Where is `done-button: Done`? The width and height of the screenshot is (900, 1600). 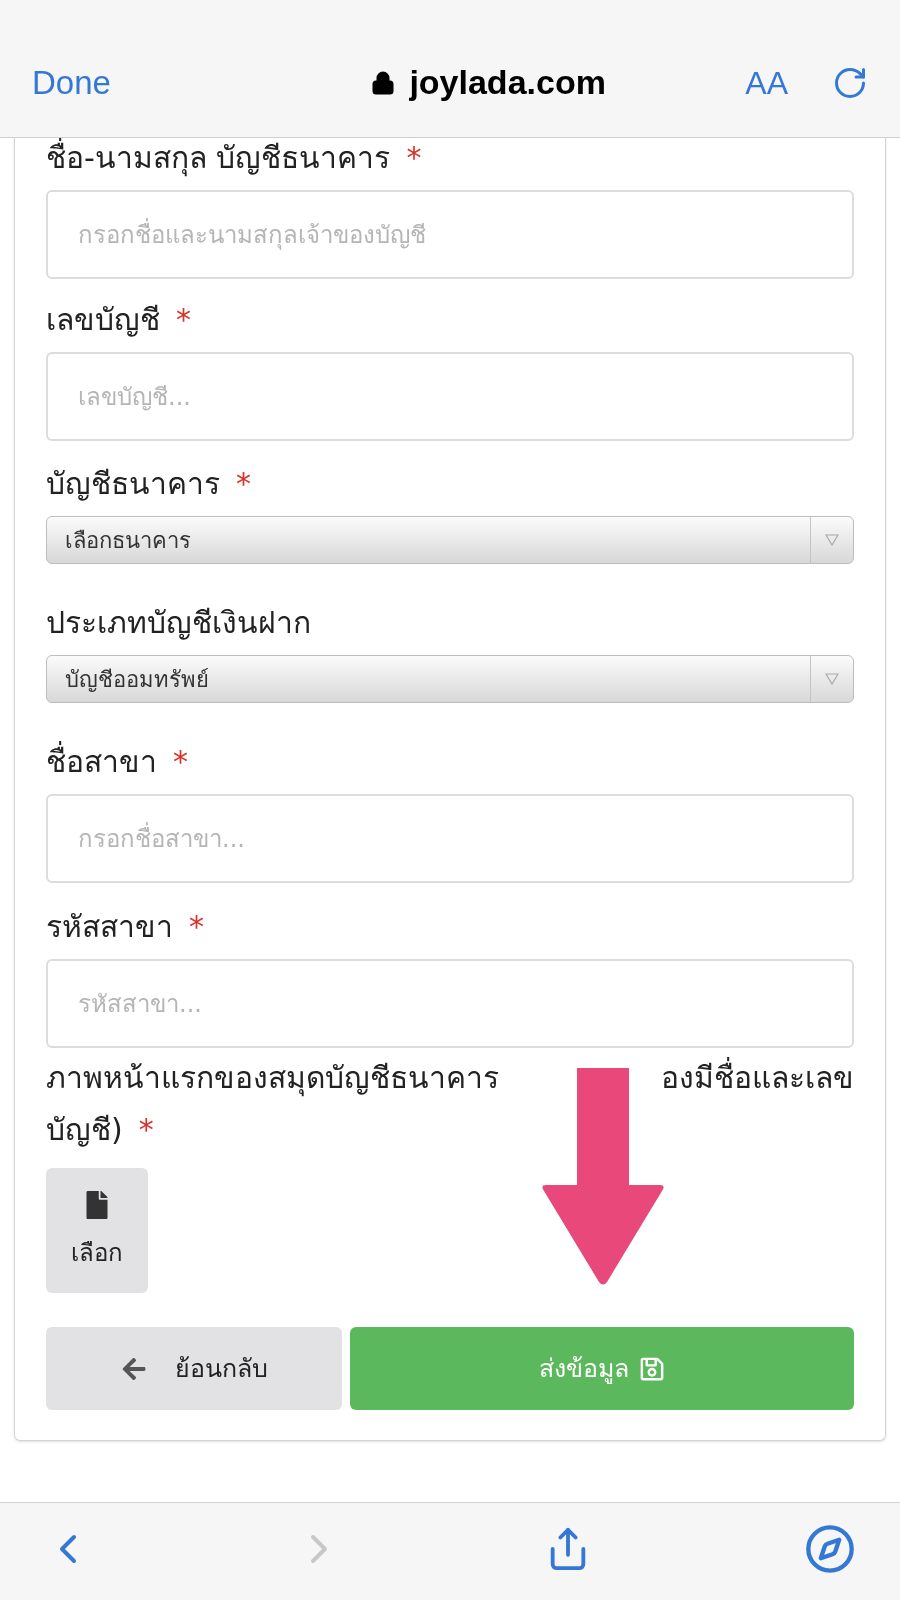
done-button: Done is located at coordinates (132, 82).